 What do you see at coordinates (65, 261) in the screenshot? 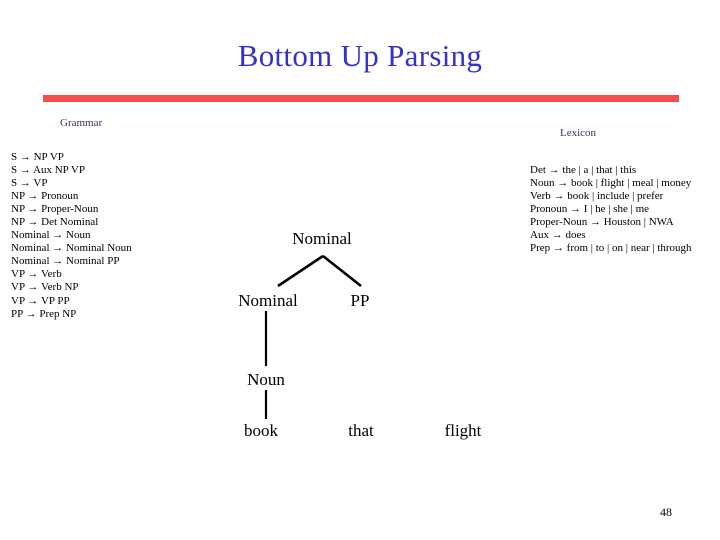
I see `grammar-rule: Nominal → Nominal PP` at bounding box center [65, 261].